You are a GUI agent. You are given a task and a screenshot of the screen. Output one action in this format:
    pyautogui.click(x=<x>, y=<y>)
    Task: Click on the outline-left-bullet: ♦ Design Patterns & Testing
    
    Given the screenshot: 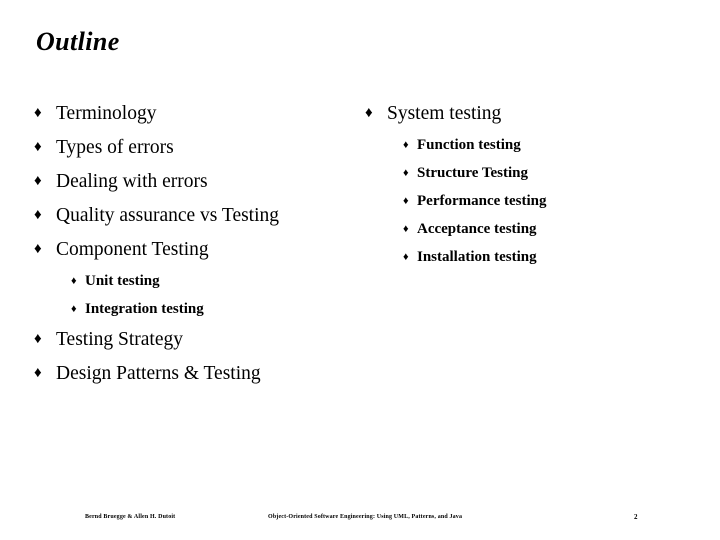 What is the action you would take?
    pyautogui.click(x=199, y=381)
    